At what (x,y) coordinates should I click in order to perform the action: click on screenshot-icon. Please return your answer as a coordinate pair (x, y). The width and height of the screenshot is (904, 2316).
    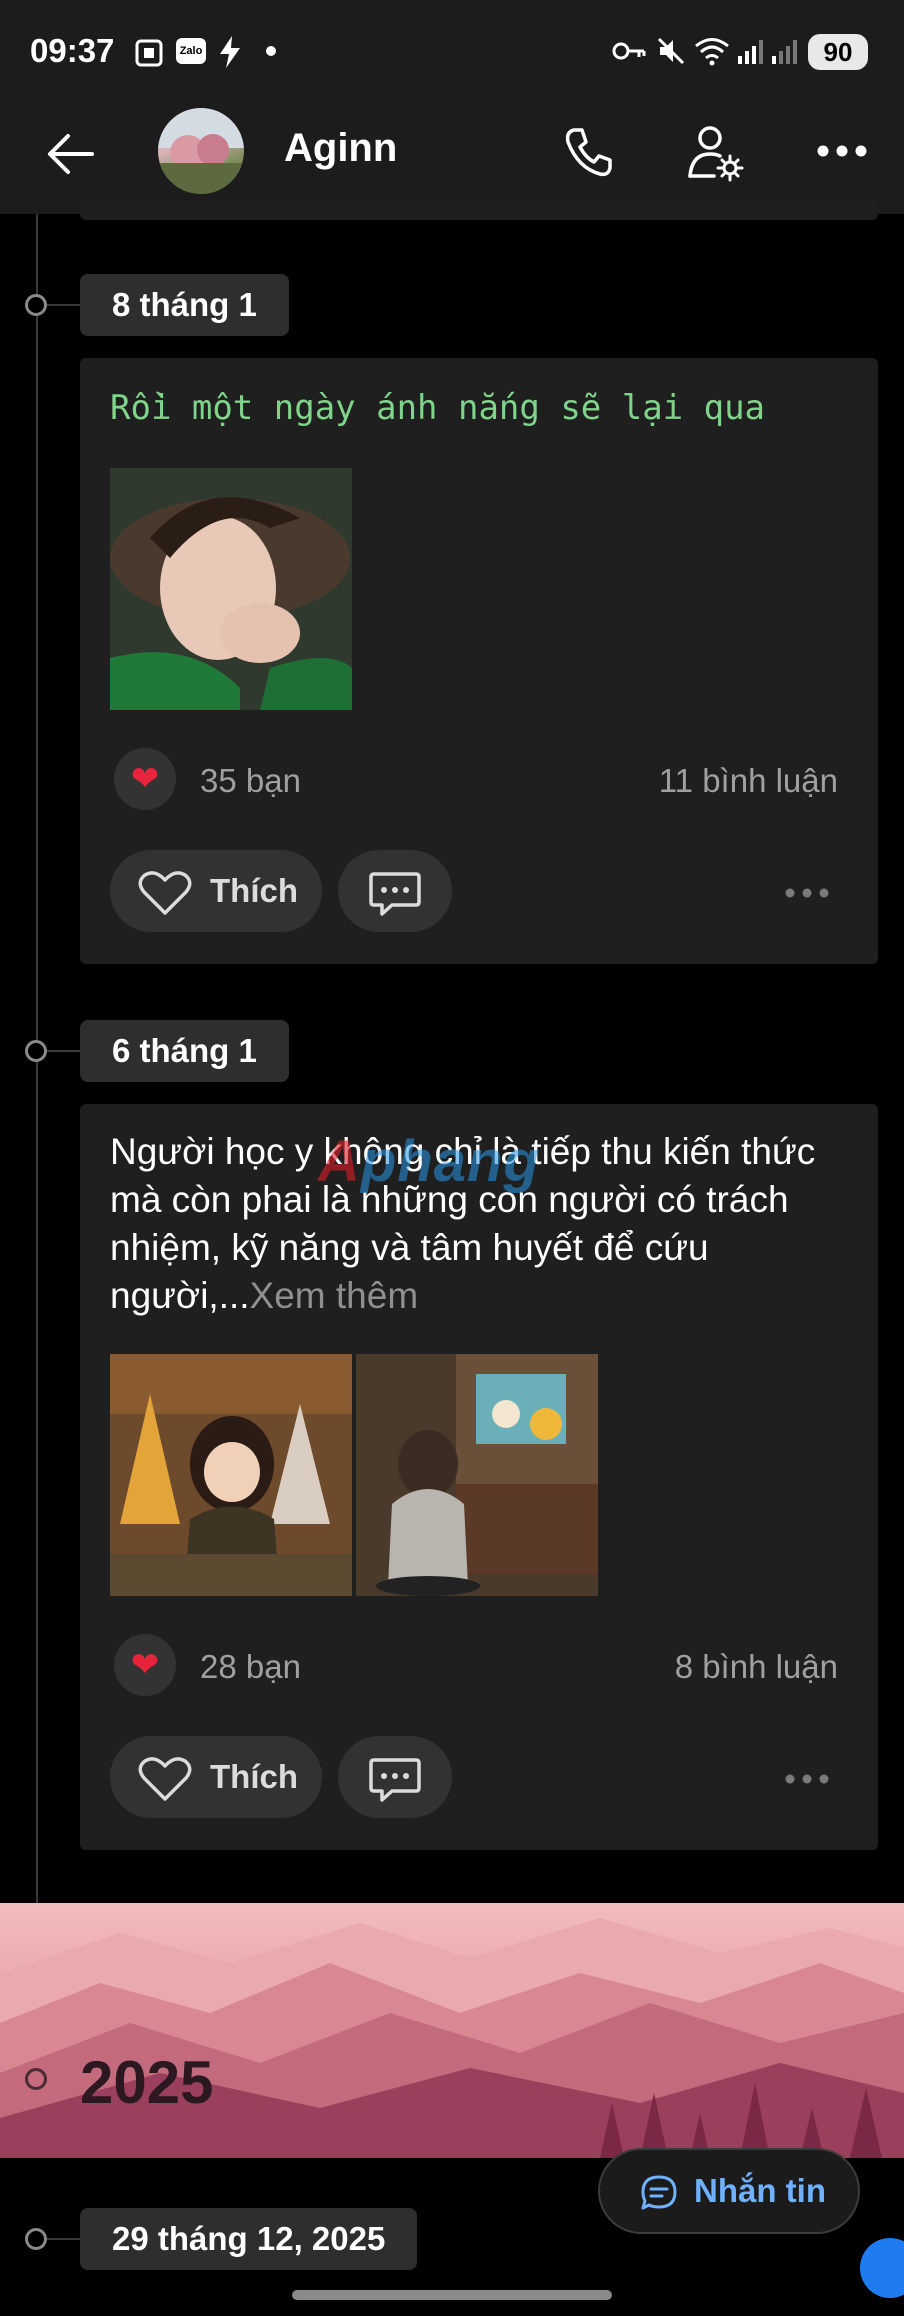
    Looking at the image, I should click on (149, 53).